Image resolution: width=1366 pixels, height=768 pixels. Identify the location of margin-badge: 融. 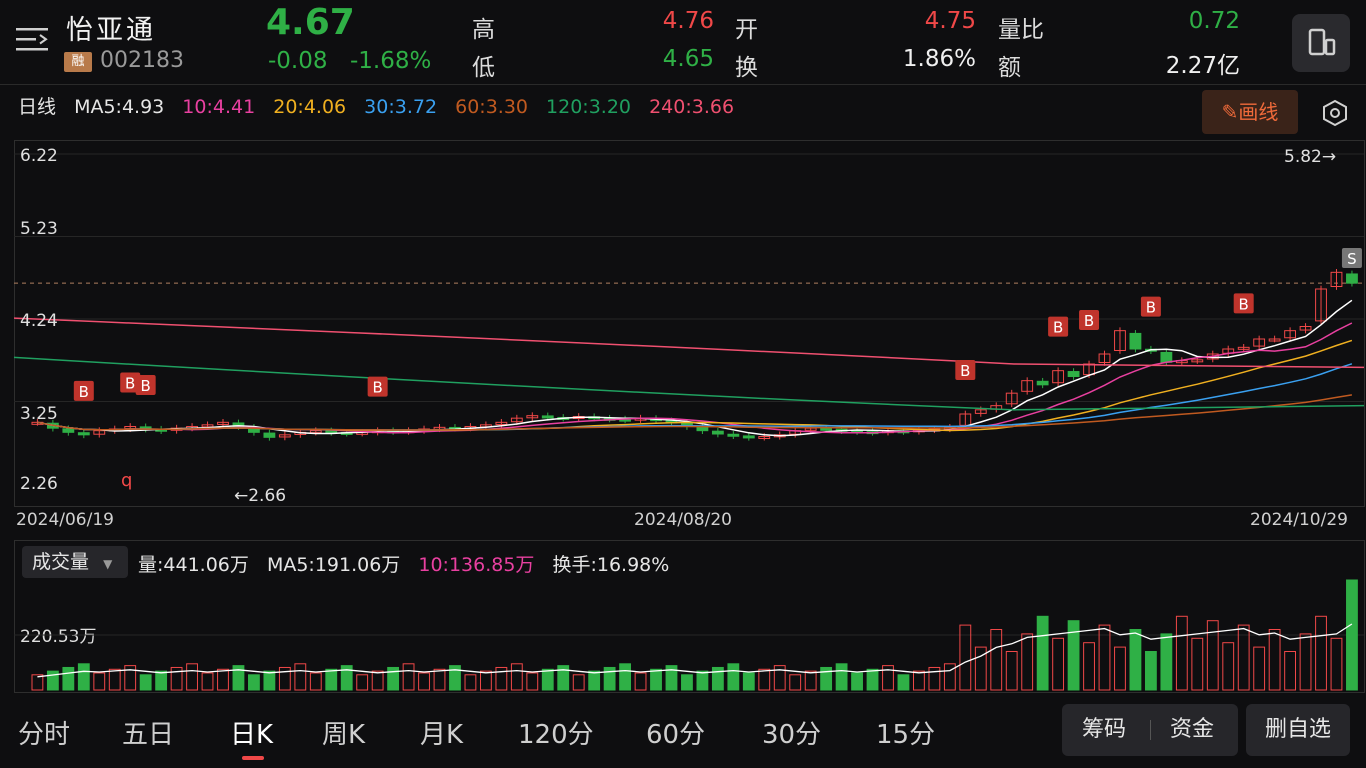
(78, 62).